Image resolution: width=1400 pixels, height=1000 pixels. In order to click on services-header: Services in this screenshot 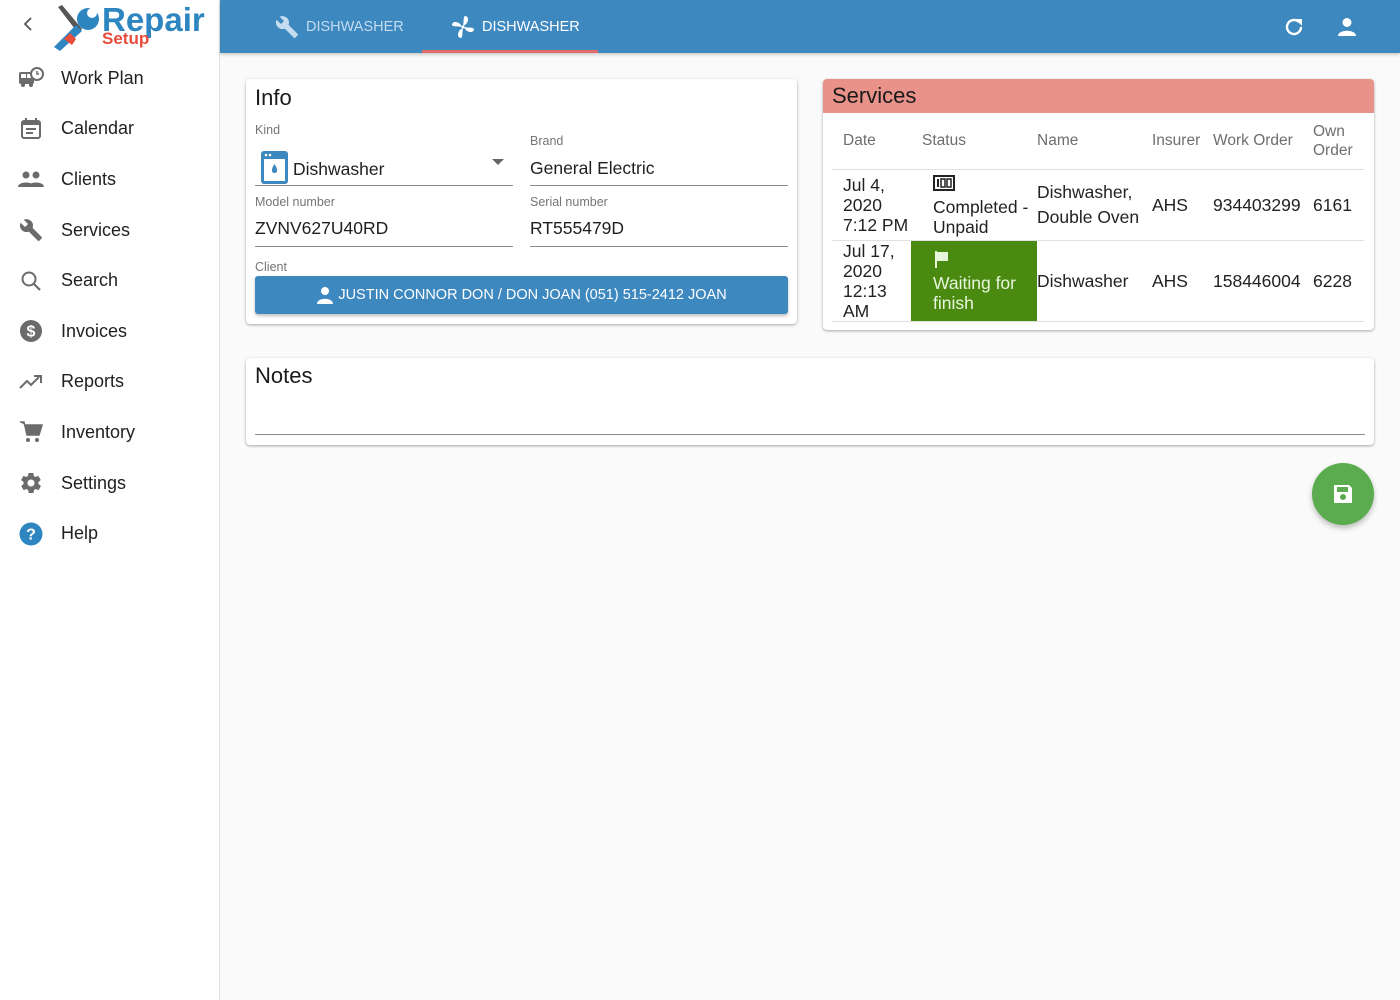, I will do `click(1098, 96)`.